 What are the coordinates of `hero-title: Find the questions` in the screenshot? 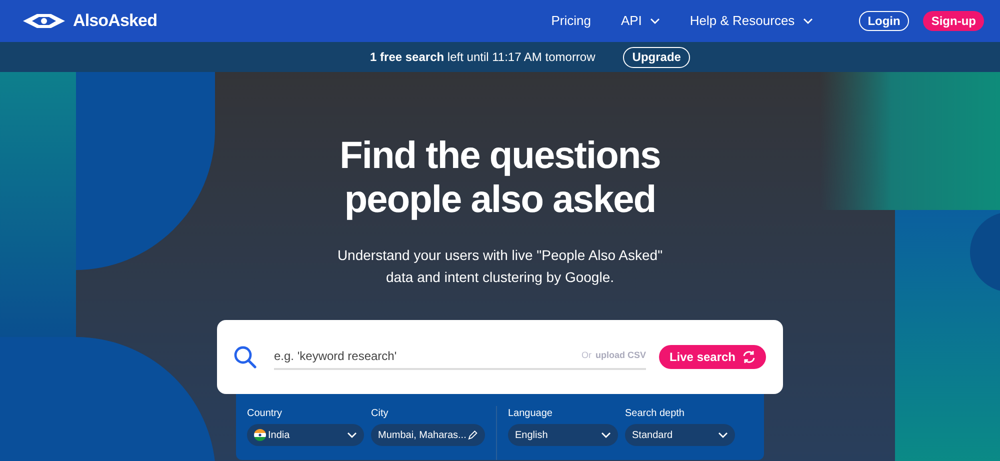 It's located at (500, 156).